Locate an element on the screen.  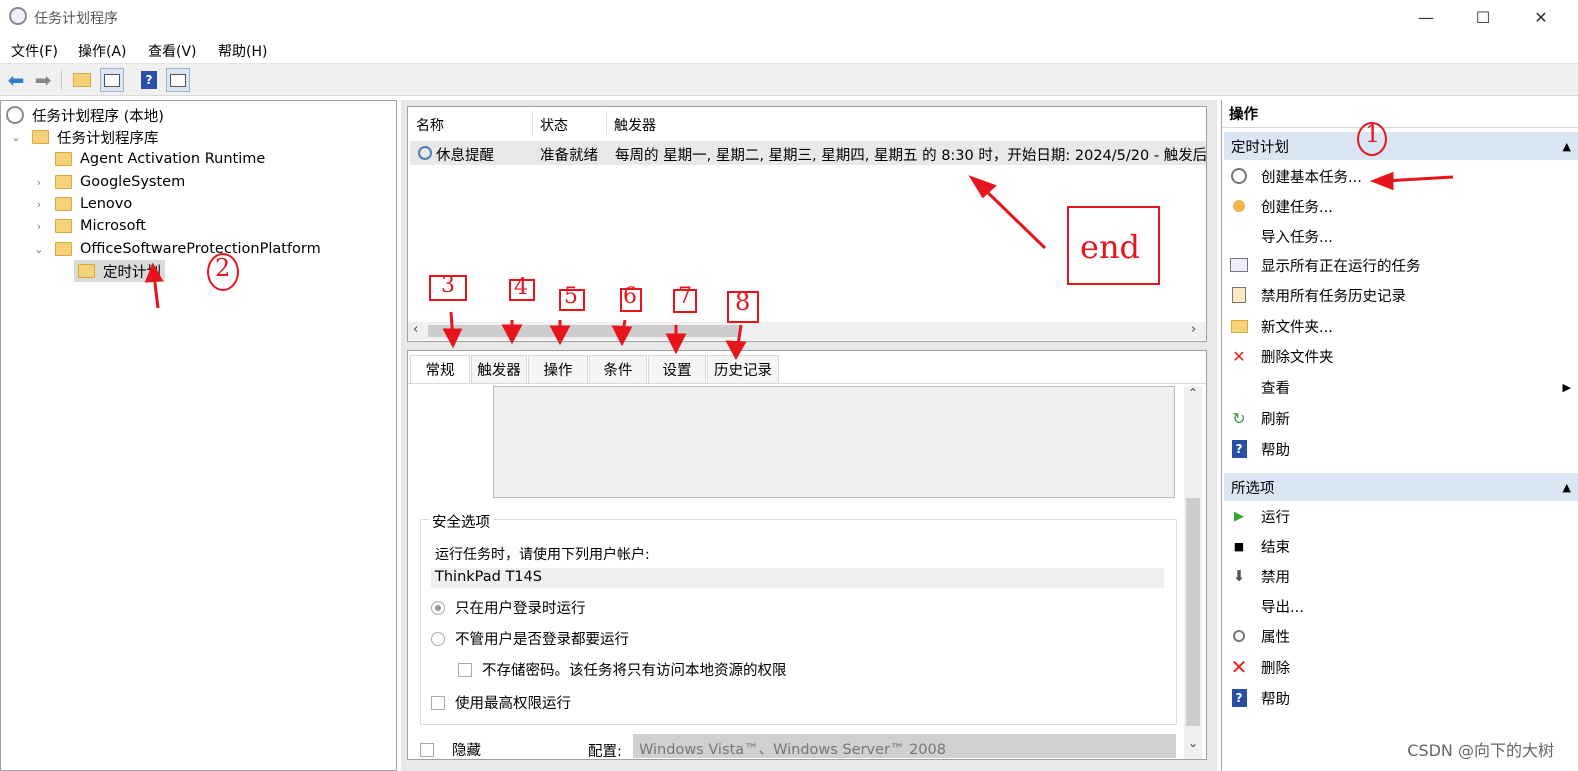
tab-general: 常规 is located at coordinates (440, 369).